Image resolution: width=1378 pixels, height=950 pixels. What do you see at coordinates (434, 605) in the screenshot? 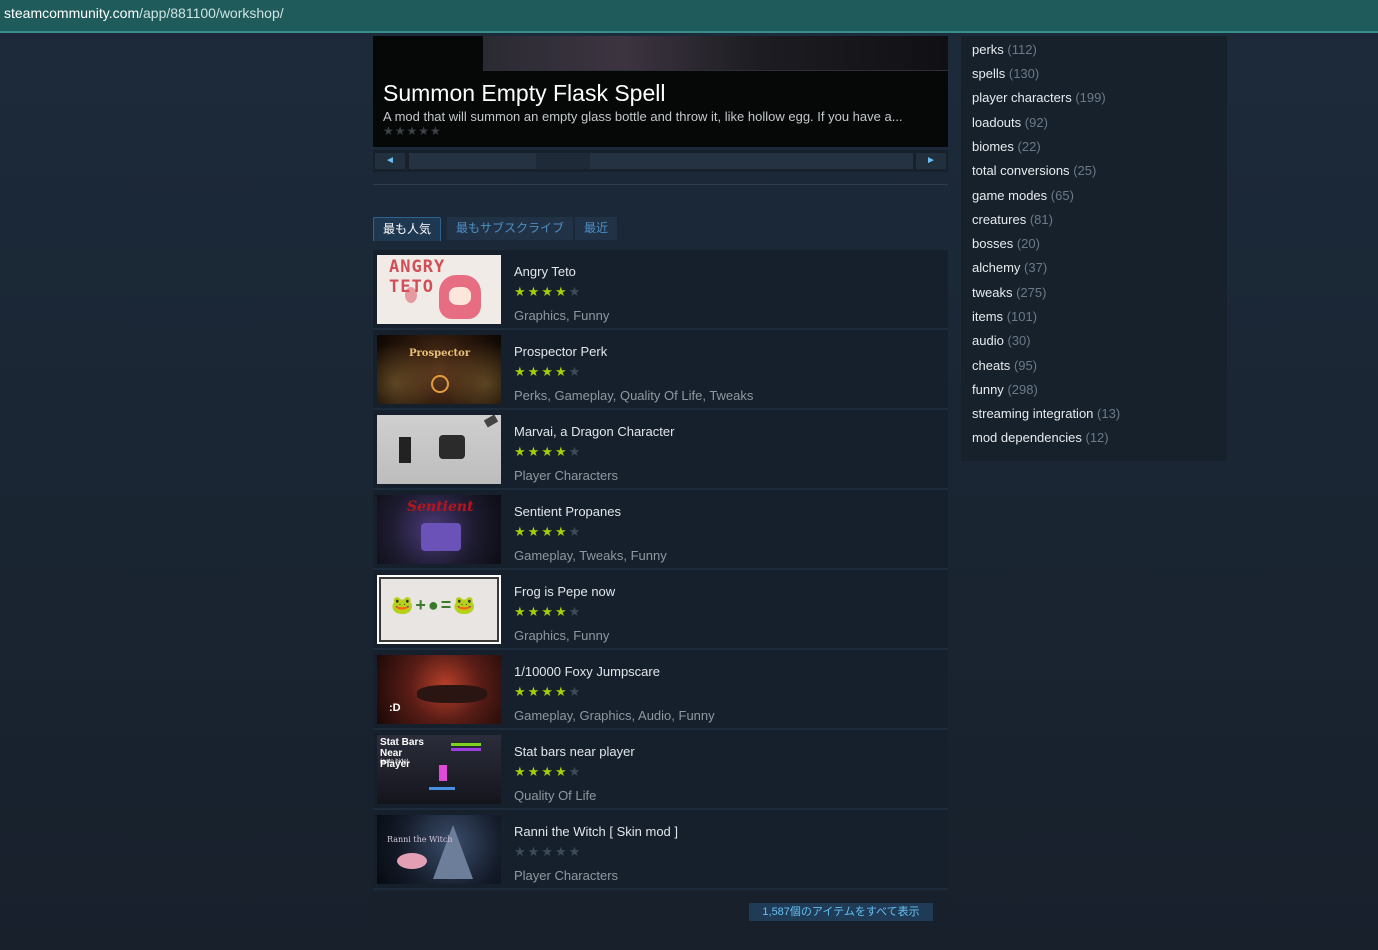
I see `thumbnail-text: 🐸+●=🐸` at bounding box center [434, 605].